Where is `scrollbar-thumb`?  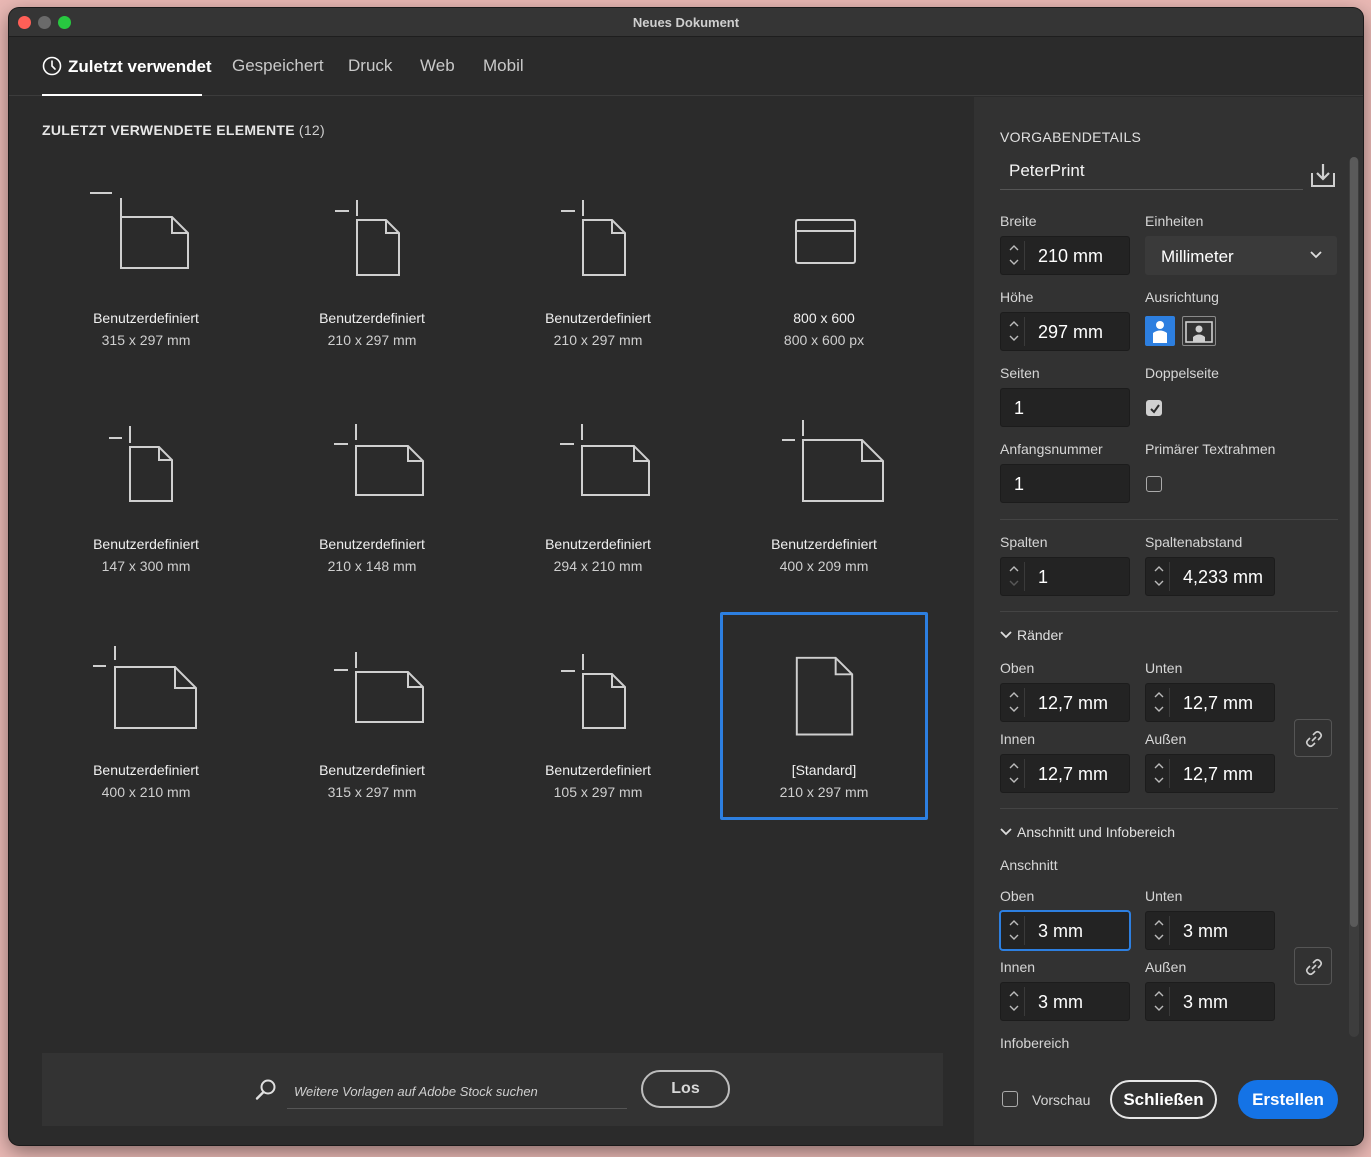 scrollbar-thumb is located at coordinates (1354, 542).